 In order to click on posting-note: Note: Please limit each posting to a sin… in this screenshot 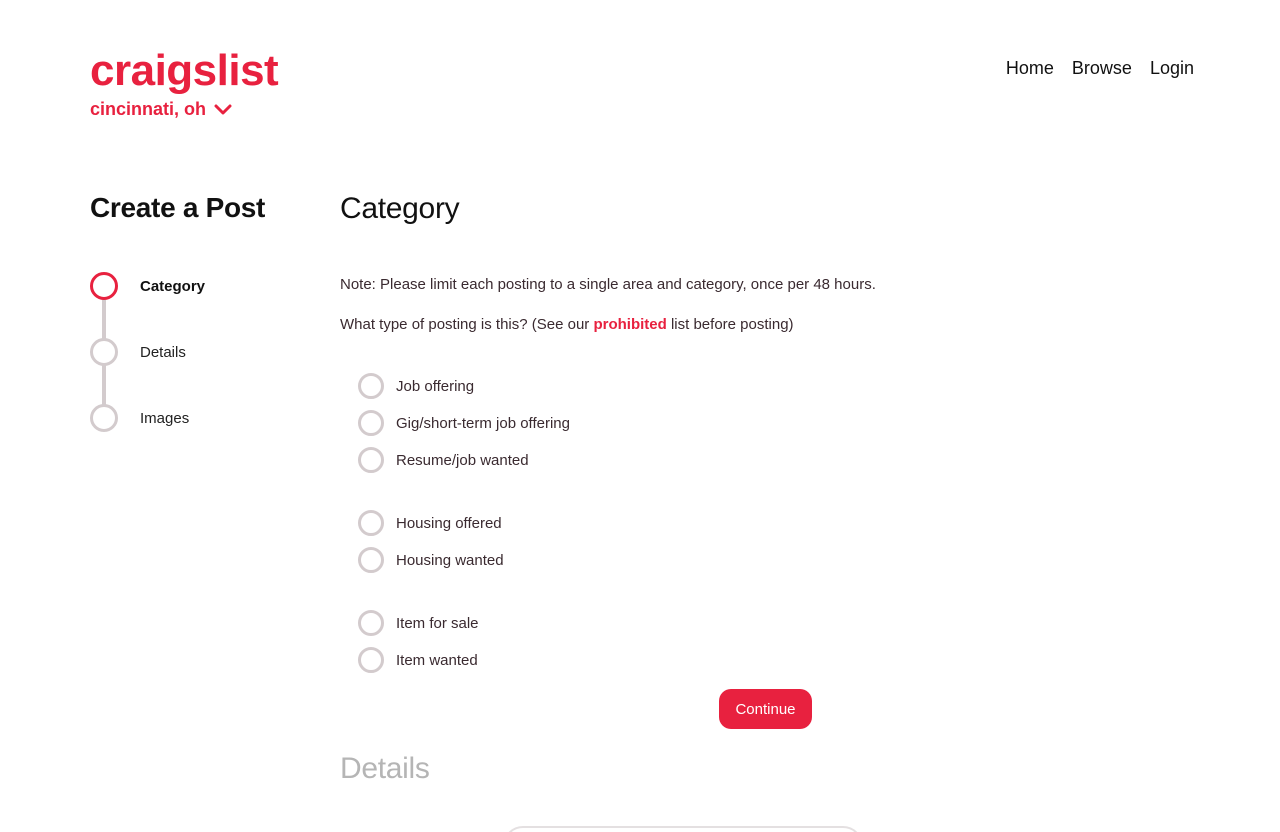, I will do `click(608, 284)`.